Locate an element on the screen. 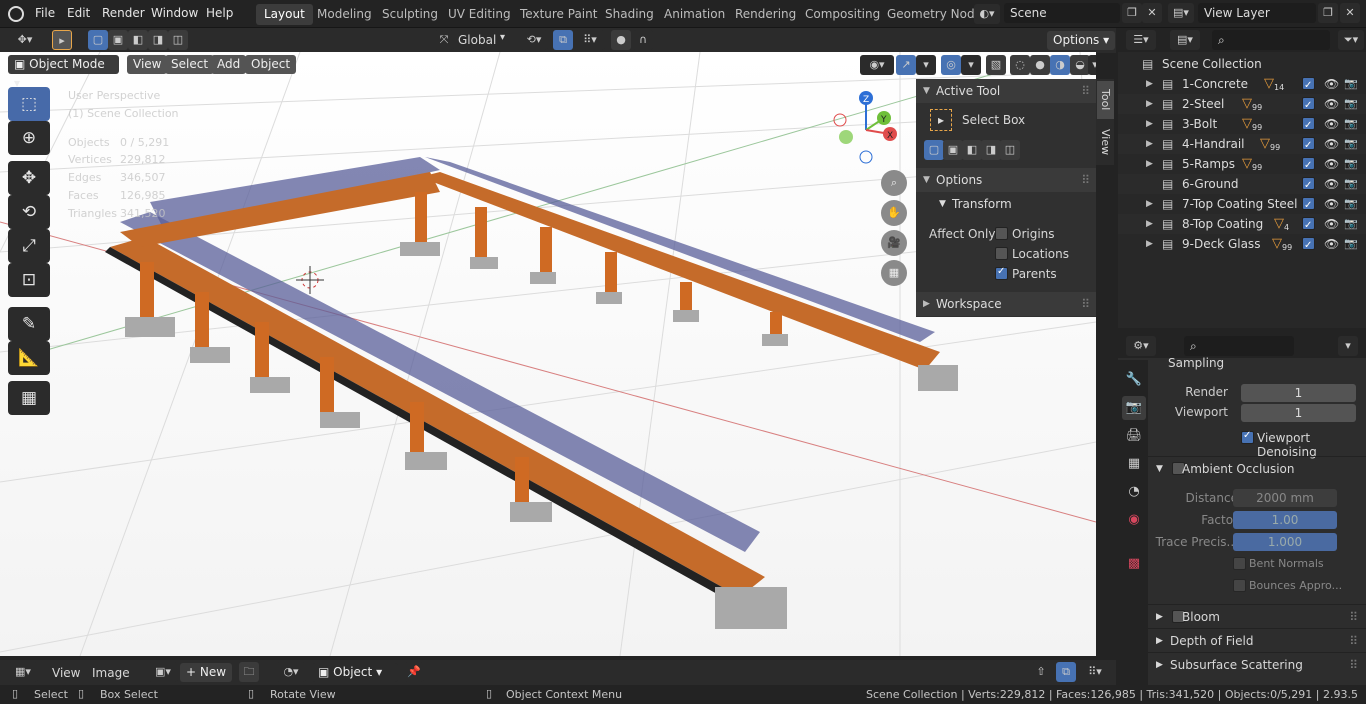 Image resolution: width=1366 pixels, height=704 pixels. trace-precision-field: 1.000 is located at coordinates (1285, 542).